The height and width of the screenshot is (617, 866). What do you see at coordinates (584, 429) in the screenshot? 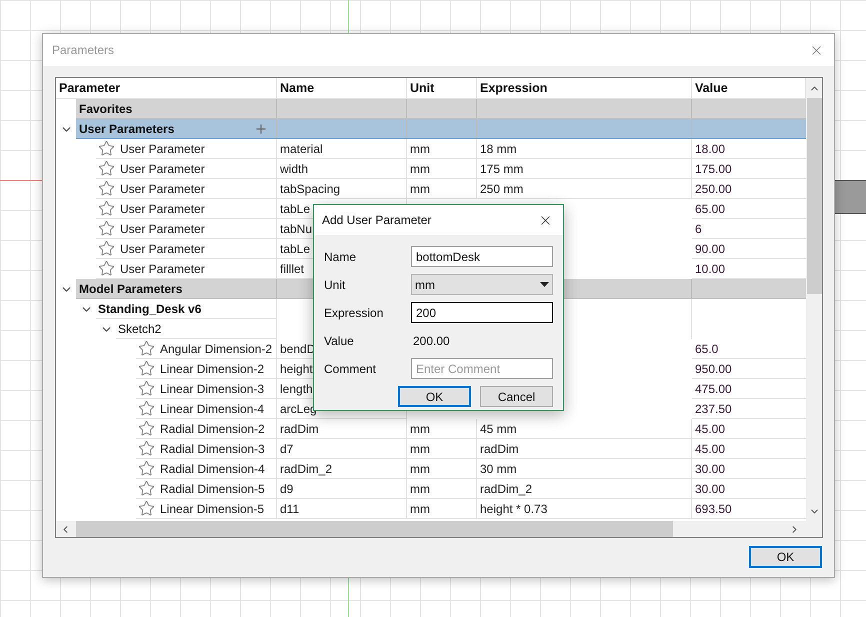
I see `expression-cell: 45 mm` at bounding box center [584, 429].